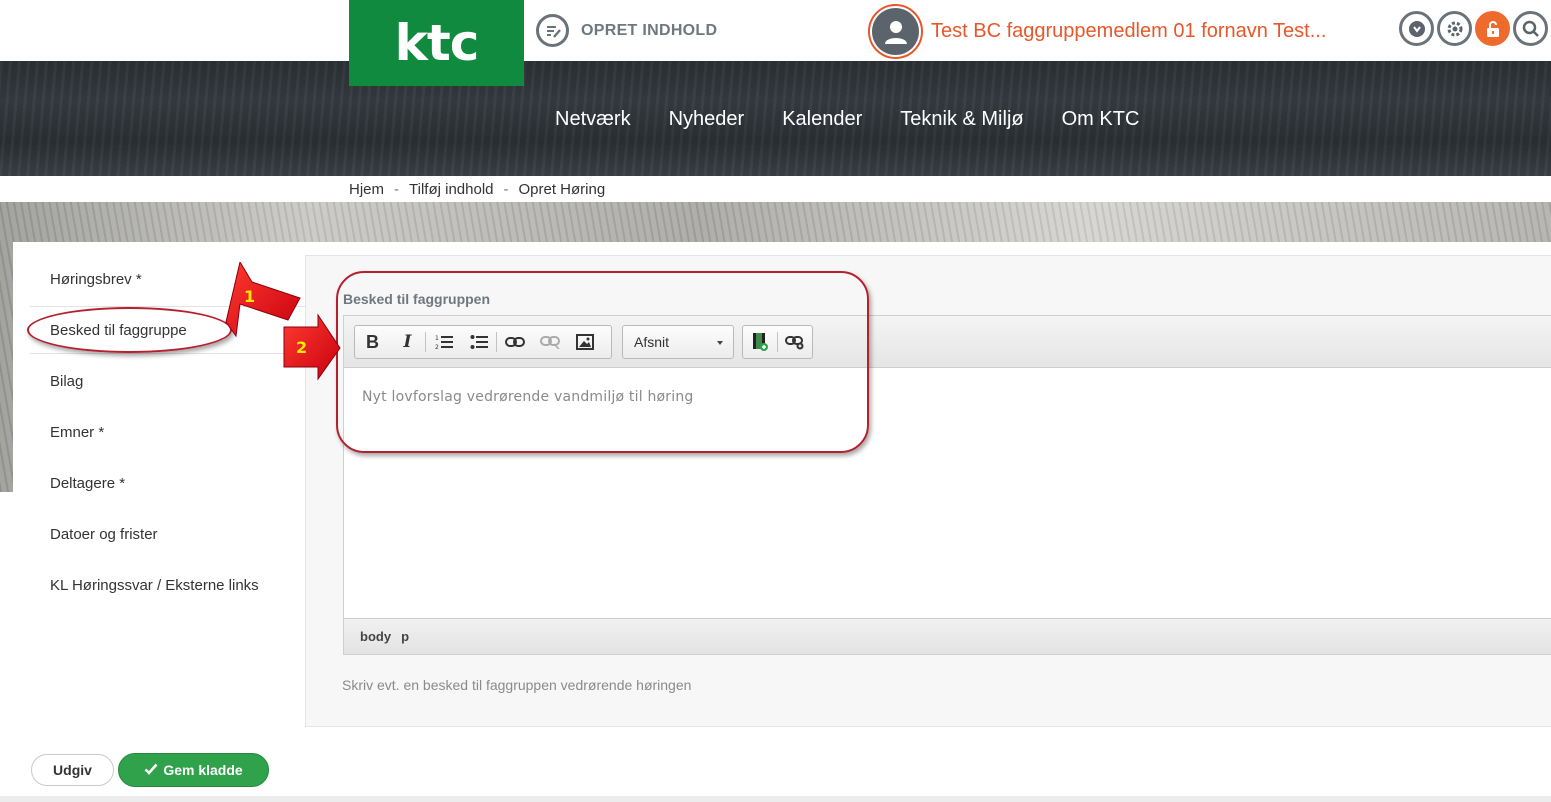 This screenshot has width=1551, height=802. What do you see at coordinates (1416, 28) in the screenshot?
I see `download-icon` at bounding box center [1416, 28].